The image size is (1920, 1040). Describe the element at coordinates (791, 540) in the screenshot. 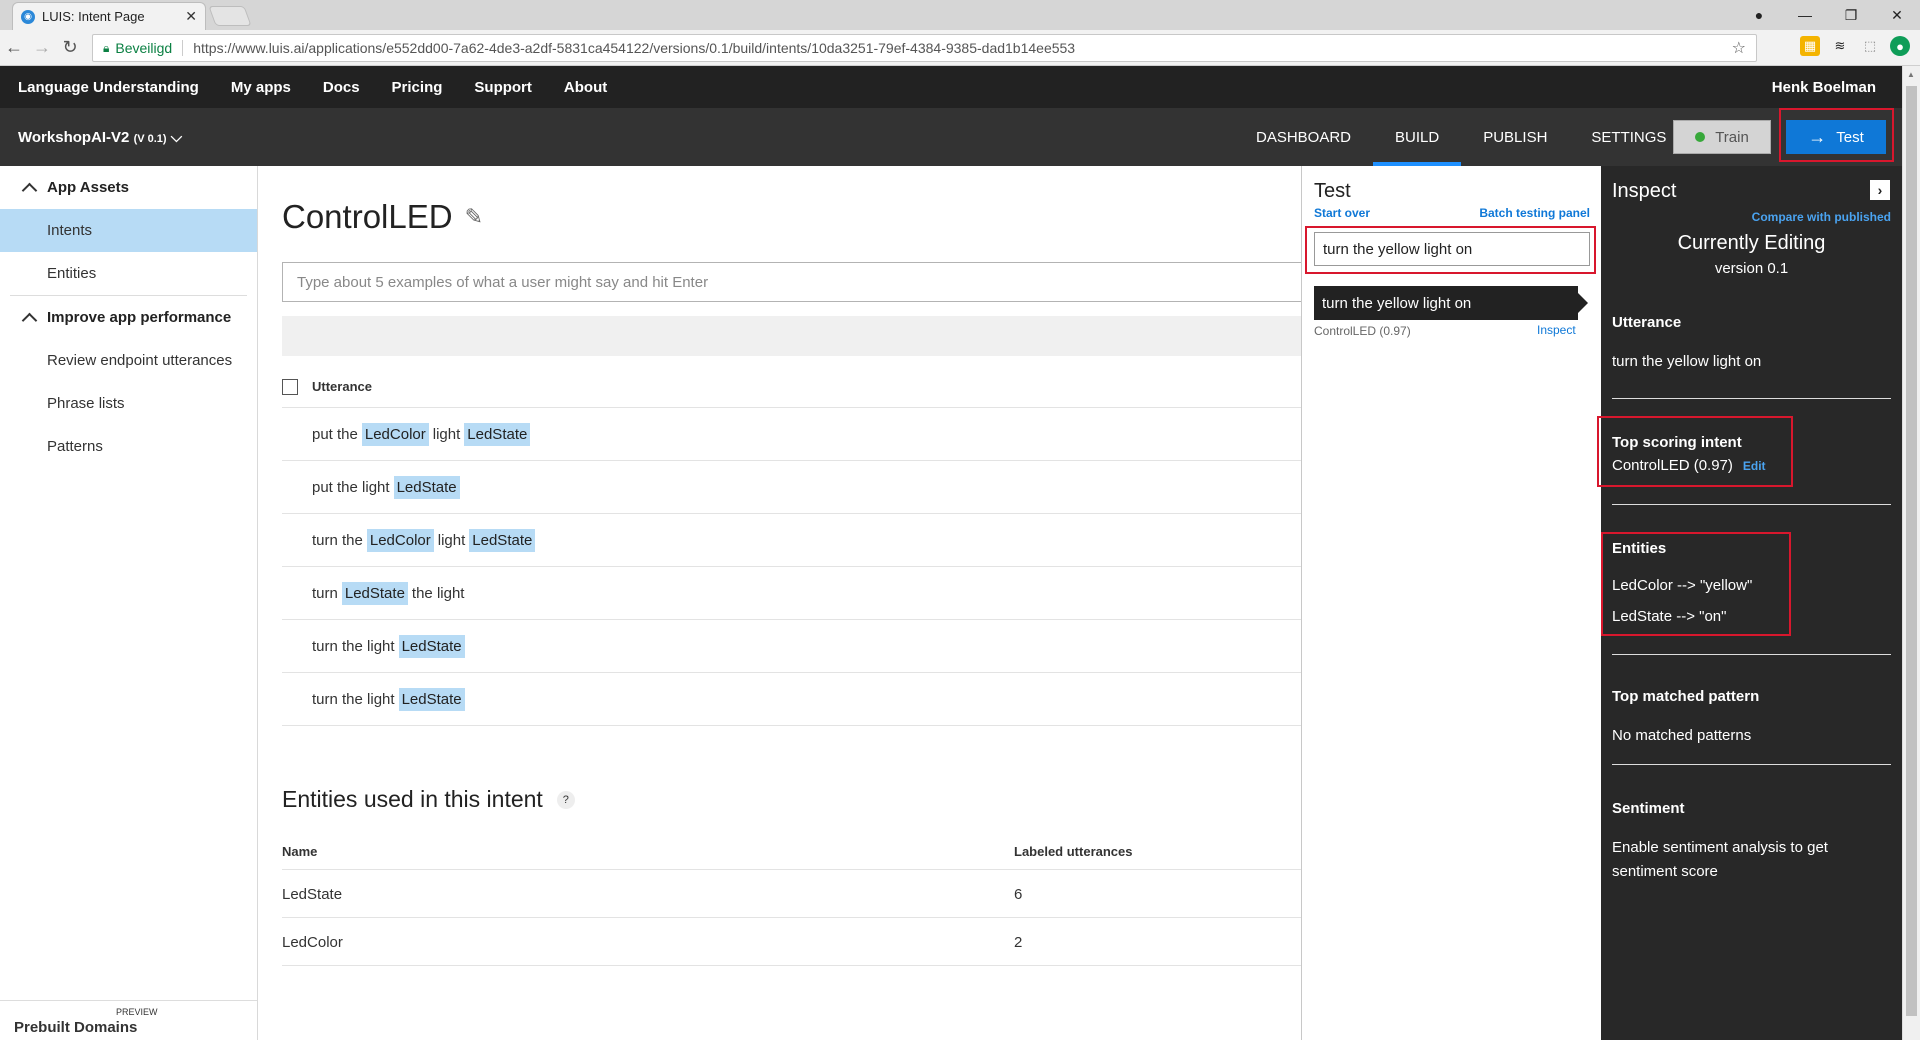

I see `table-row: turn the LedColor light LedState` at that location.